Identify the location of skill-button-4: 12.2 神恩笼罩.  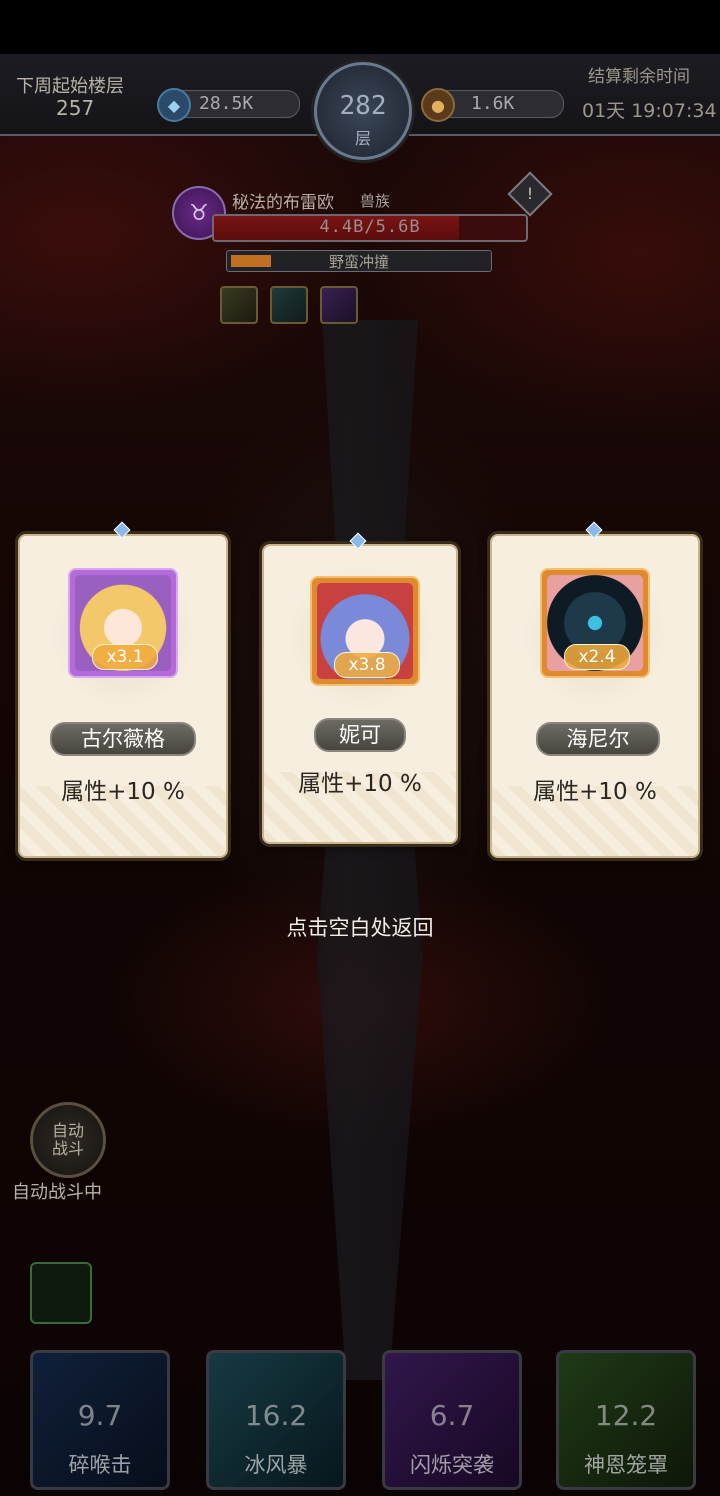
(626, 1420).